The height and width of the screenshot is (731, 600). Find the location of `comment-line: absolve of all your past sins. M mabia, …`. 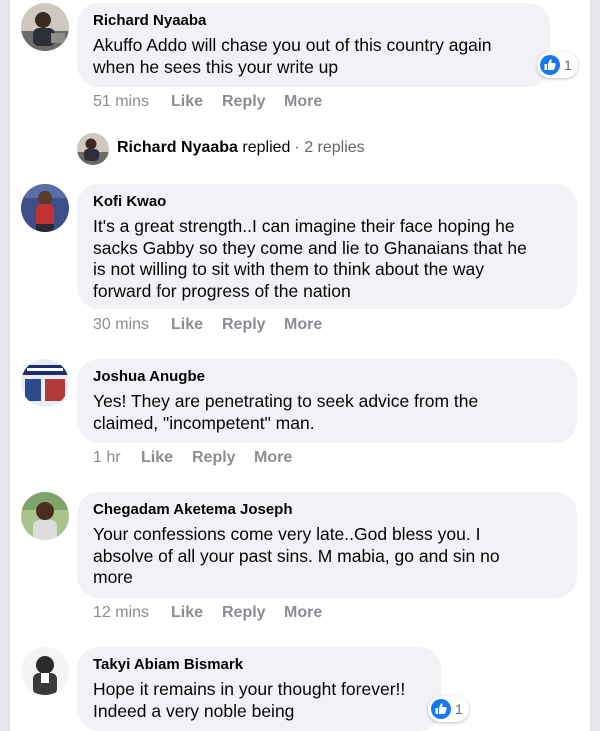

comment-line: absolve of all your past sins. M mabia, … is located at coordinates (296, 555).